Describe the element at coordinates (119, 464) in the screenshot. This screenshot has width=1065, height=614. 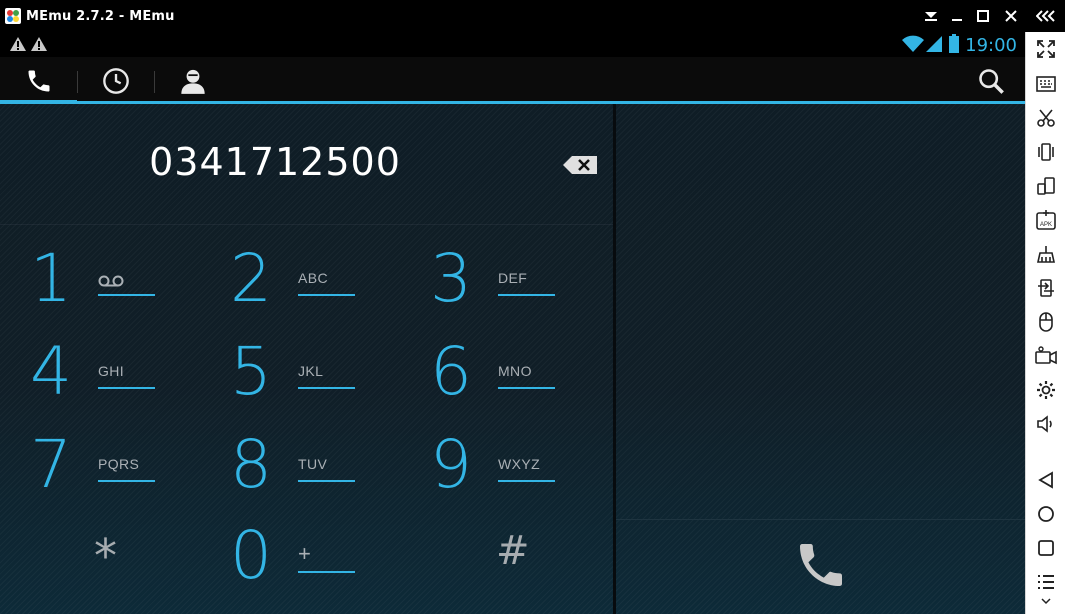
I see `key-letters: PQRS` at that location.